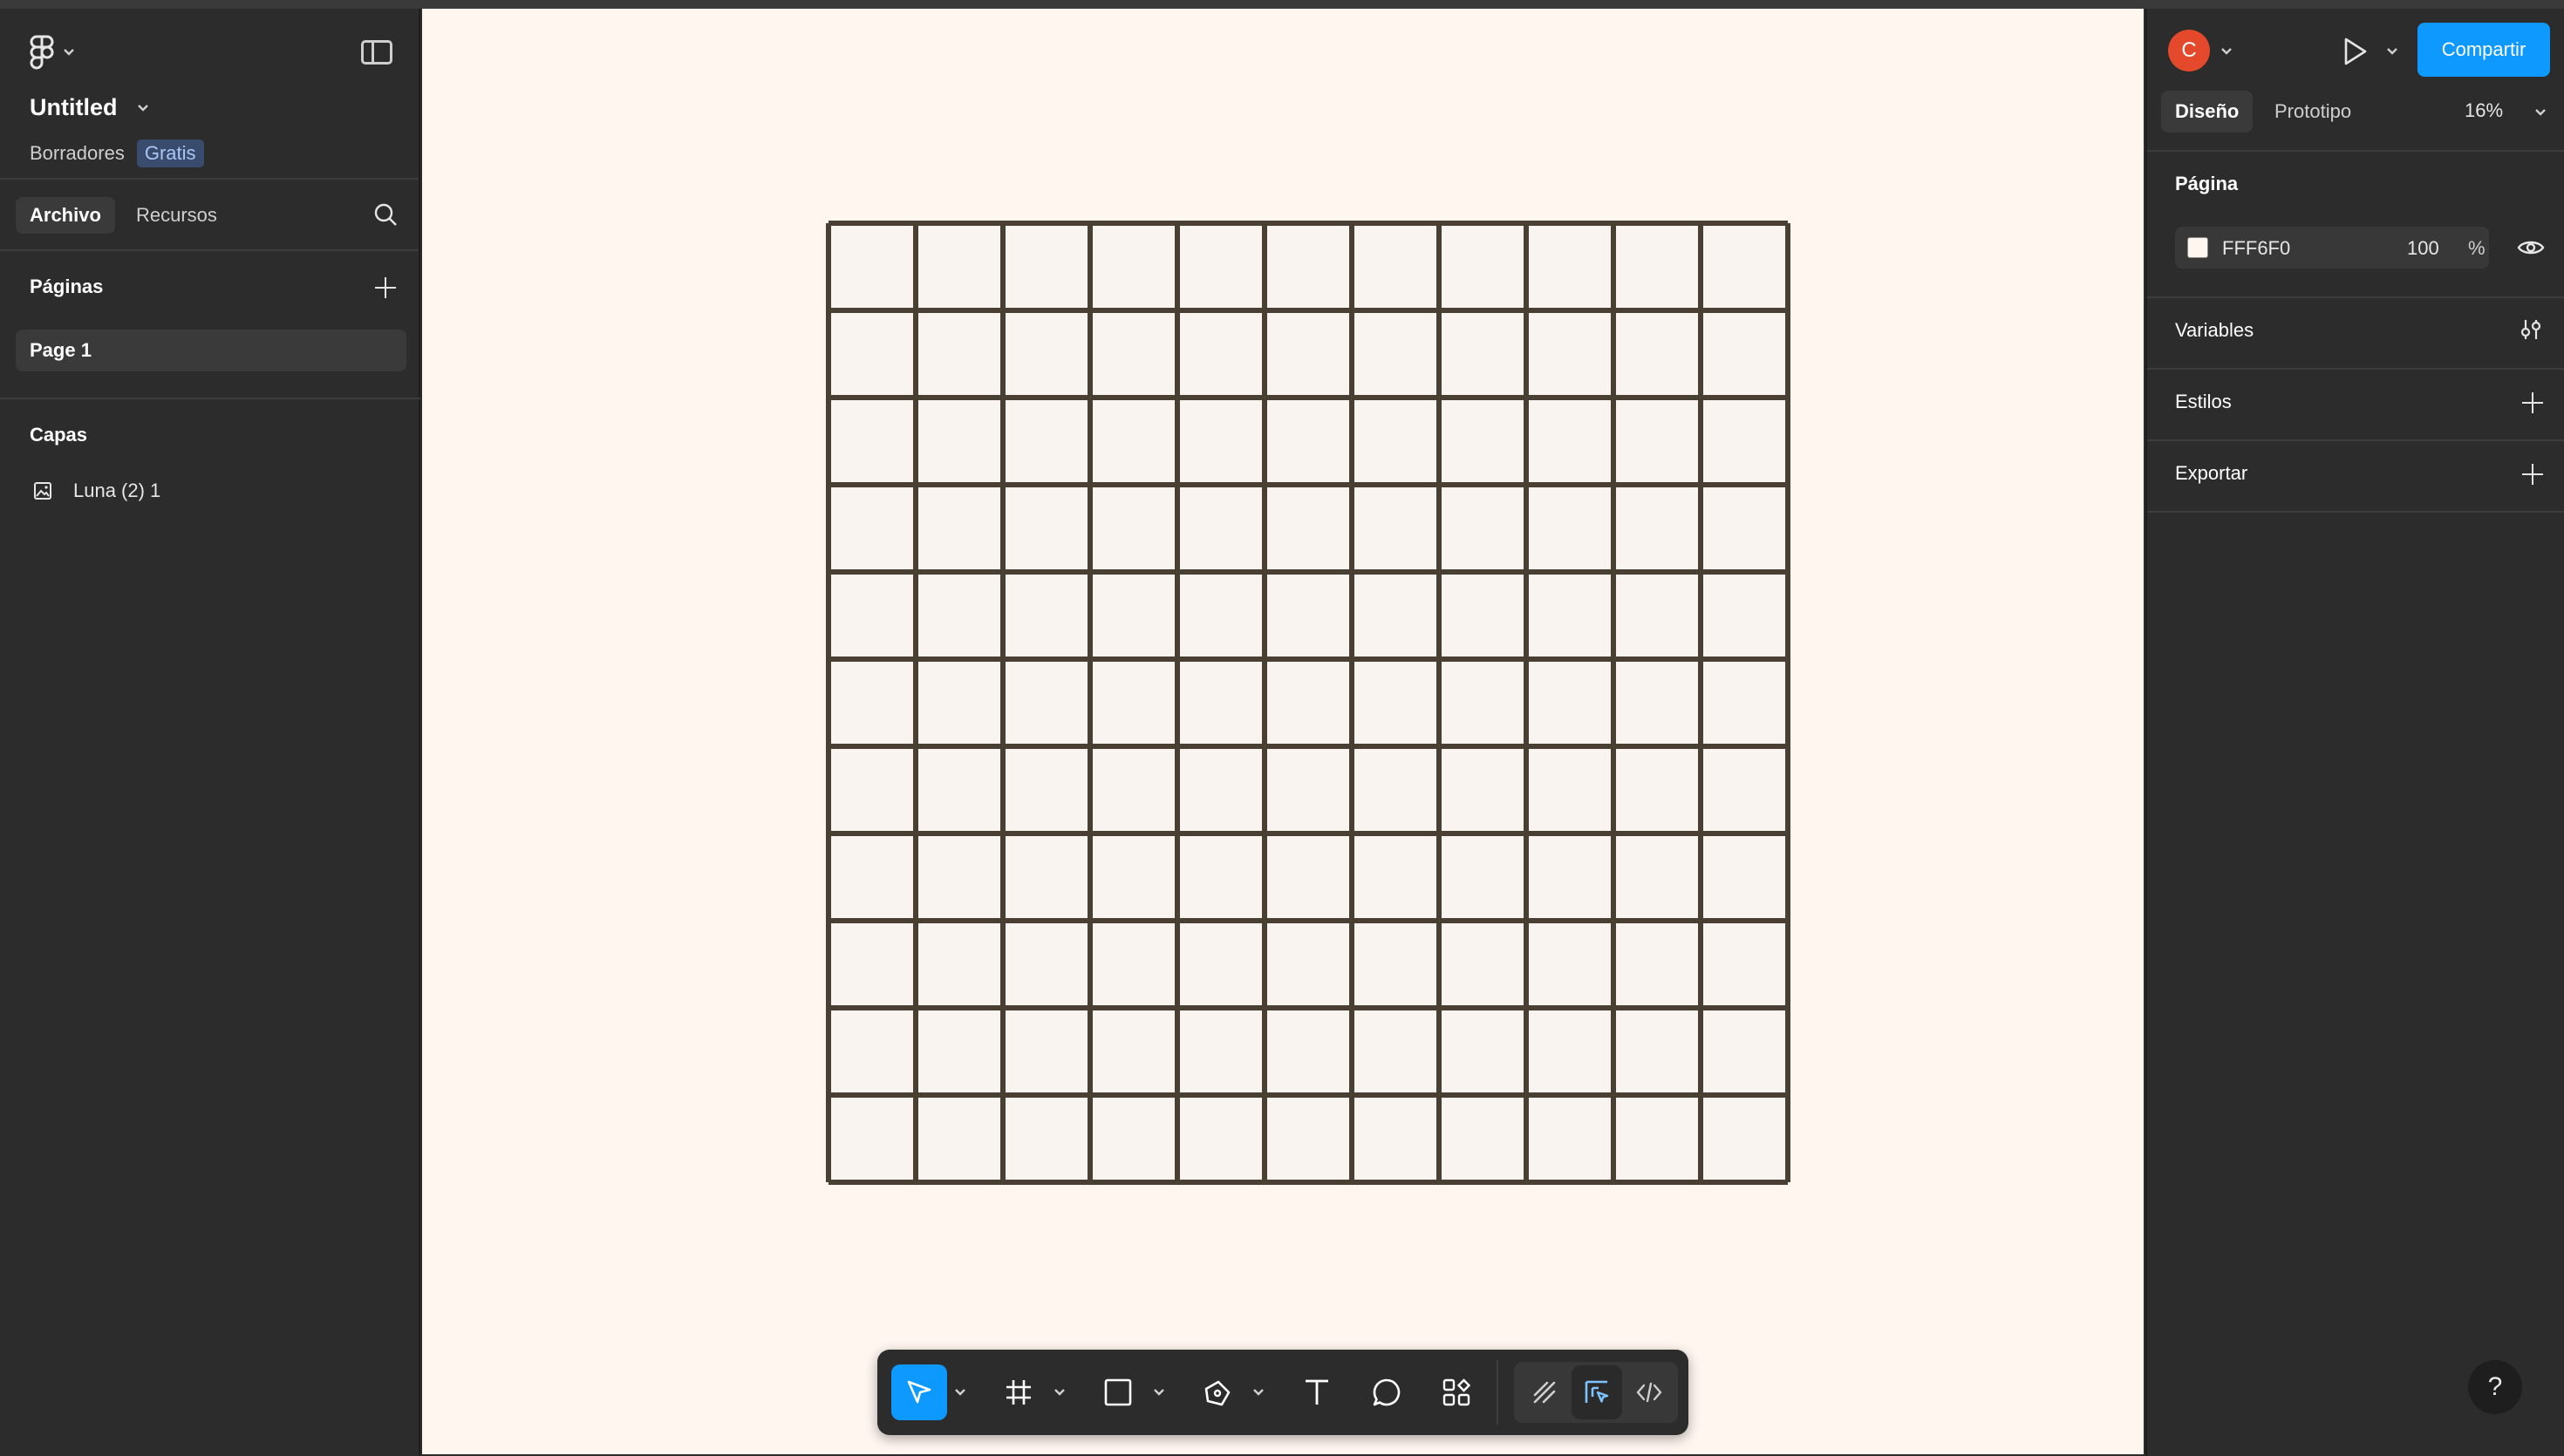  I want to click on move-tool-button, so click(919, 1392).